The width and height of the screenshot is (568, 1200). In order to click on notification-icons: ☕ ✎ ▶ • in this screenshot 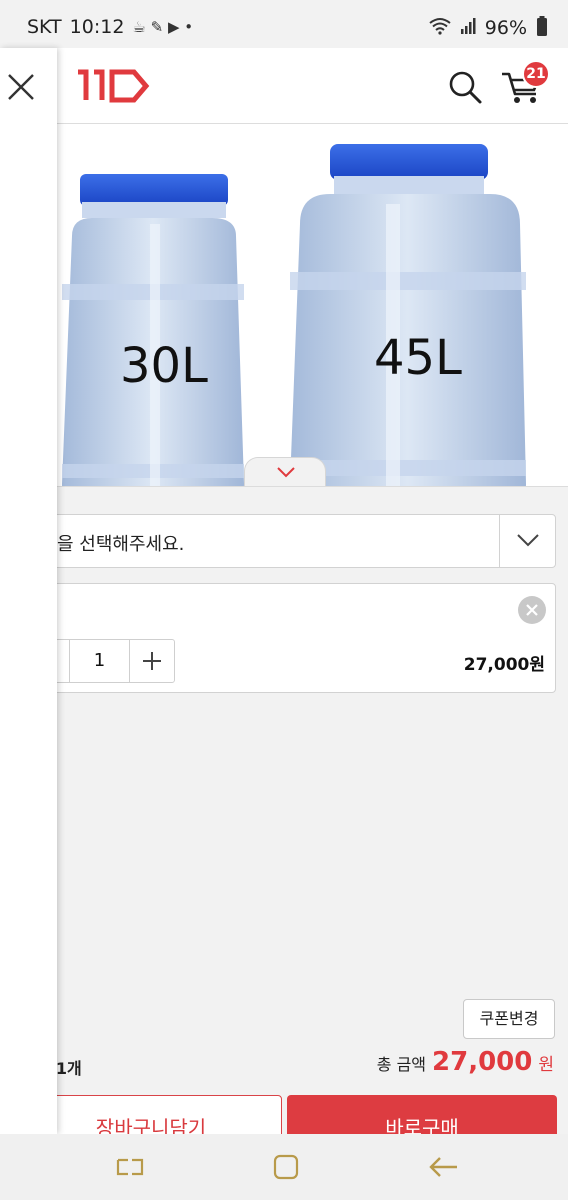, I will do `click(163, 27)`.